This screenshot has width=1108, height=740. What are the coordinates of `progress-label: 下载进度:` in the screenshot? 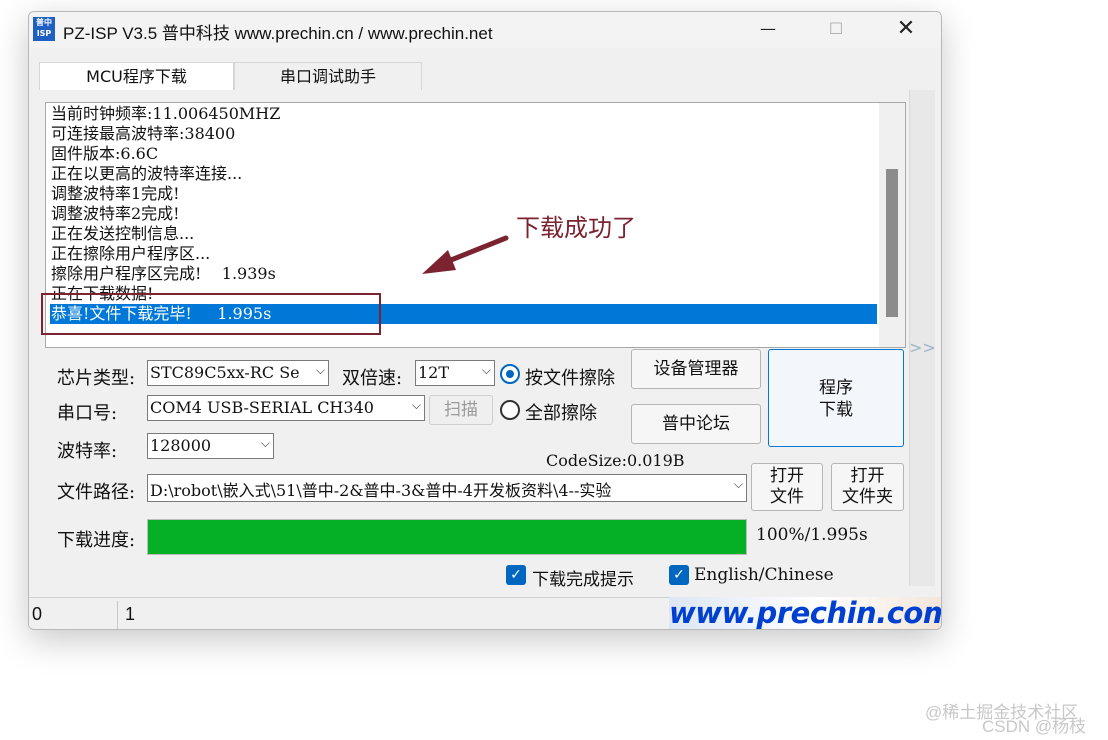 It's located at (96, 540).